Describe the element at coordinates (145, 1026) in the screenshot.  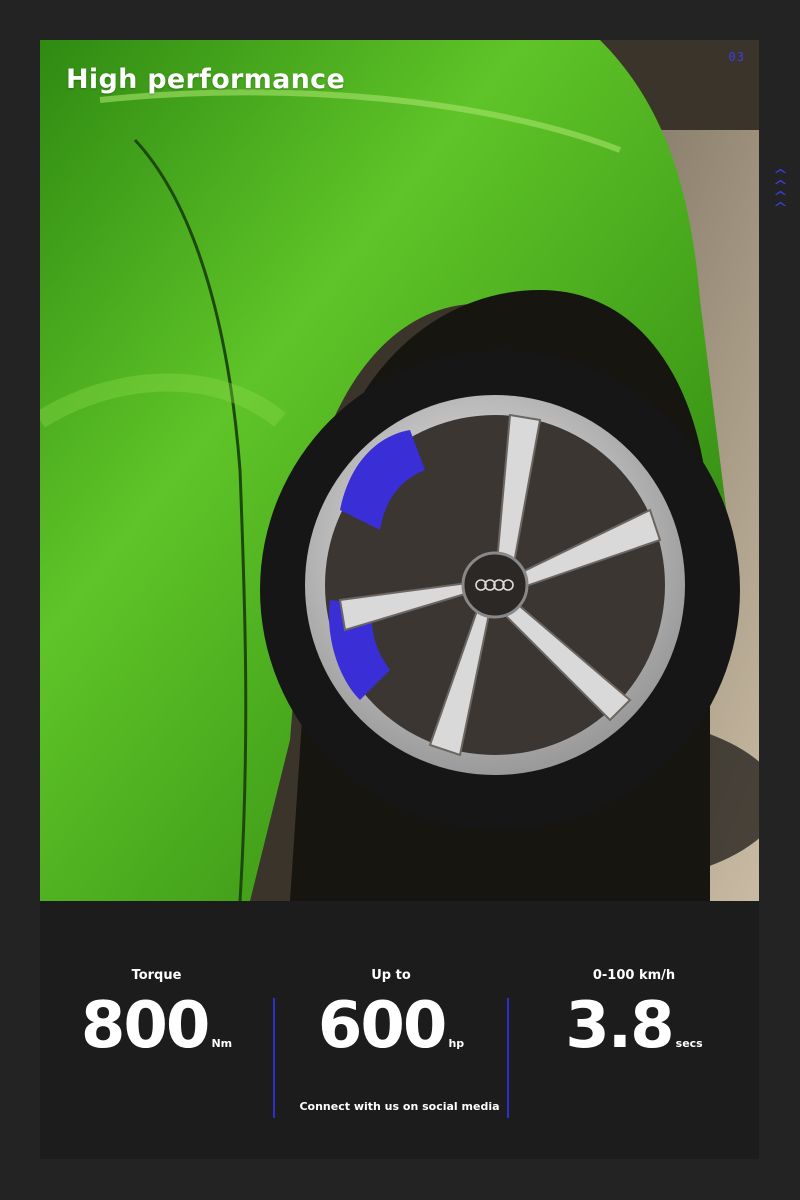
I see `stat-number: 800` at that location.